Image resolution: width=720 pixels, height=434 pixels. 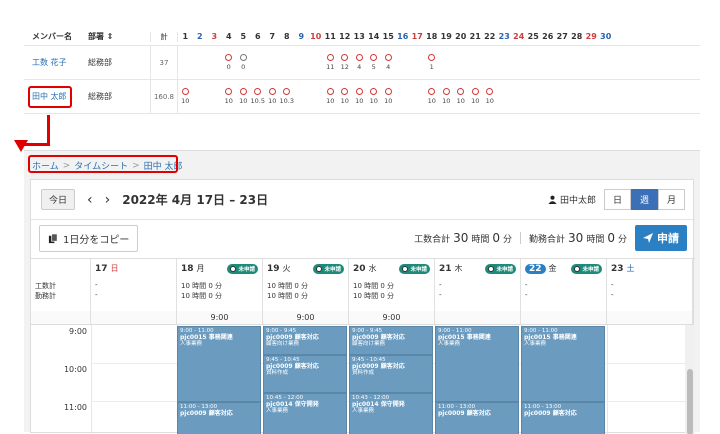 I want to click on day-cells: 0 0 11 12 4 5 4 1, so click(x=395, y=62).